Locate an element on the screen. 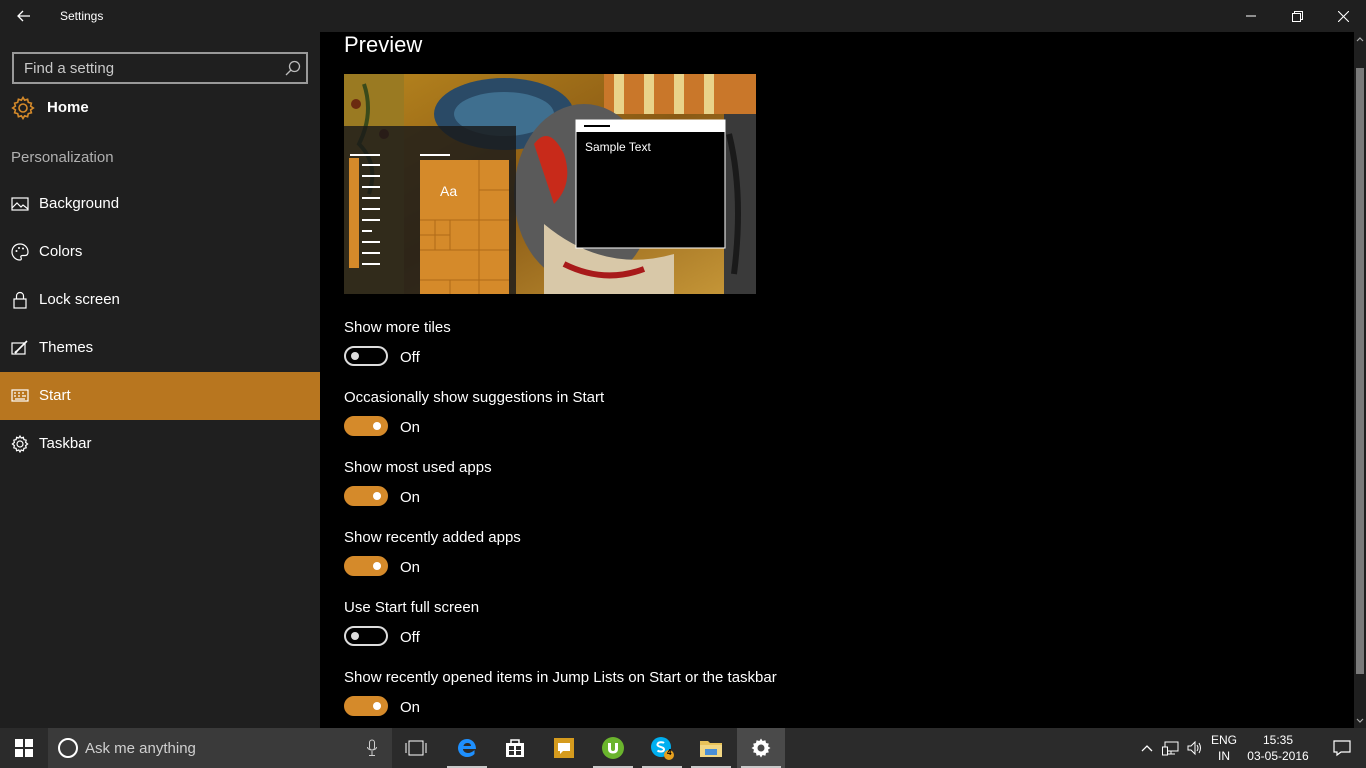 The image size is (1366, 768). taskbar-app-utorrent is located at coordinates (613, 748).